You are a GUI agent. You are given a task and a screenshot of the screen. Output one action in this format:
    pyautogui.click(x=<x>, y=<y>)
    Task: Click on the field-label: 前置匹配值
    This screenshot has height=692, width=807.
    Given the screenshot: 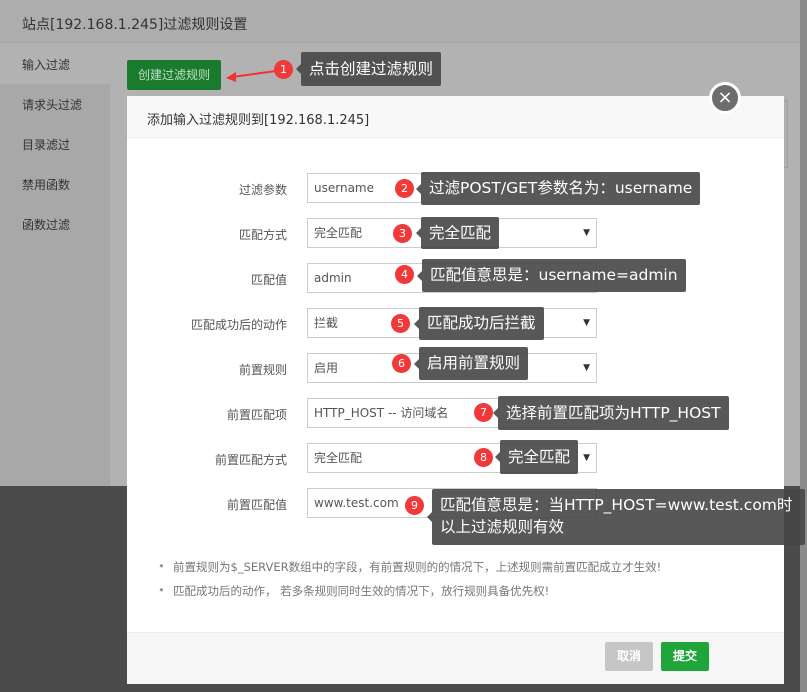 What is the action you would take?
    pyautogui.click(x=256, y=505)
    